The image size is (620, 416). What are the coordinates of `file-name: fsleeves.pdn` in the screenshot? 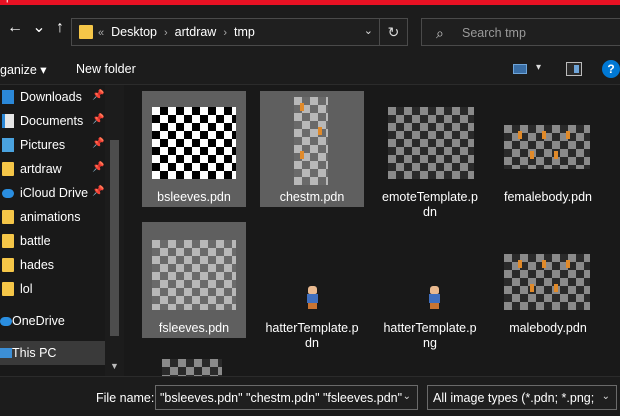 It's located at (194, 328).